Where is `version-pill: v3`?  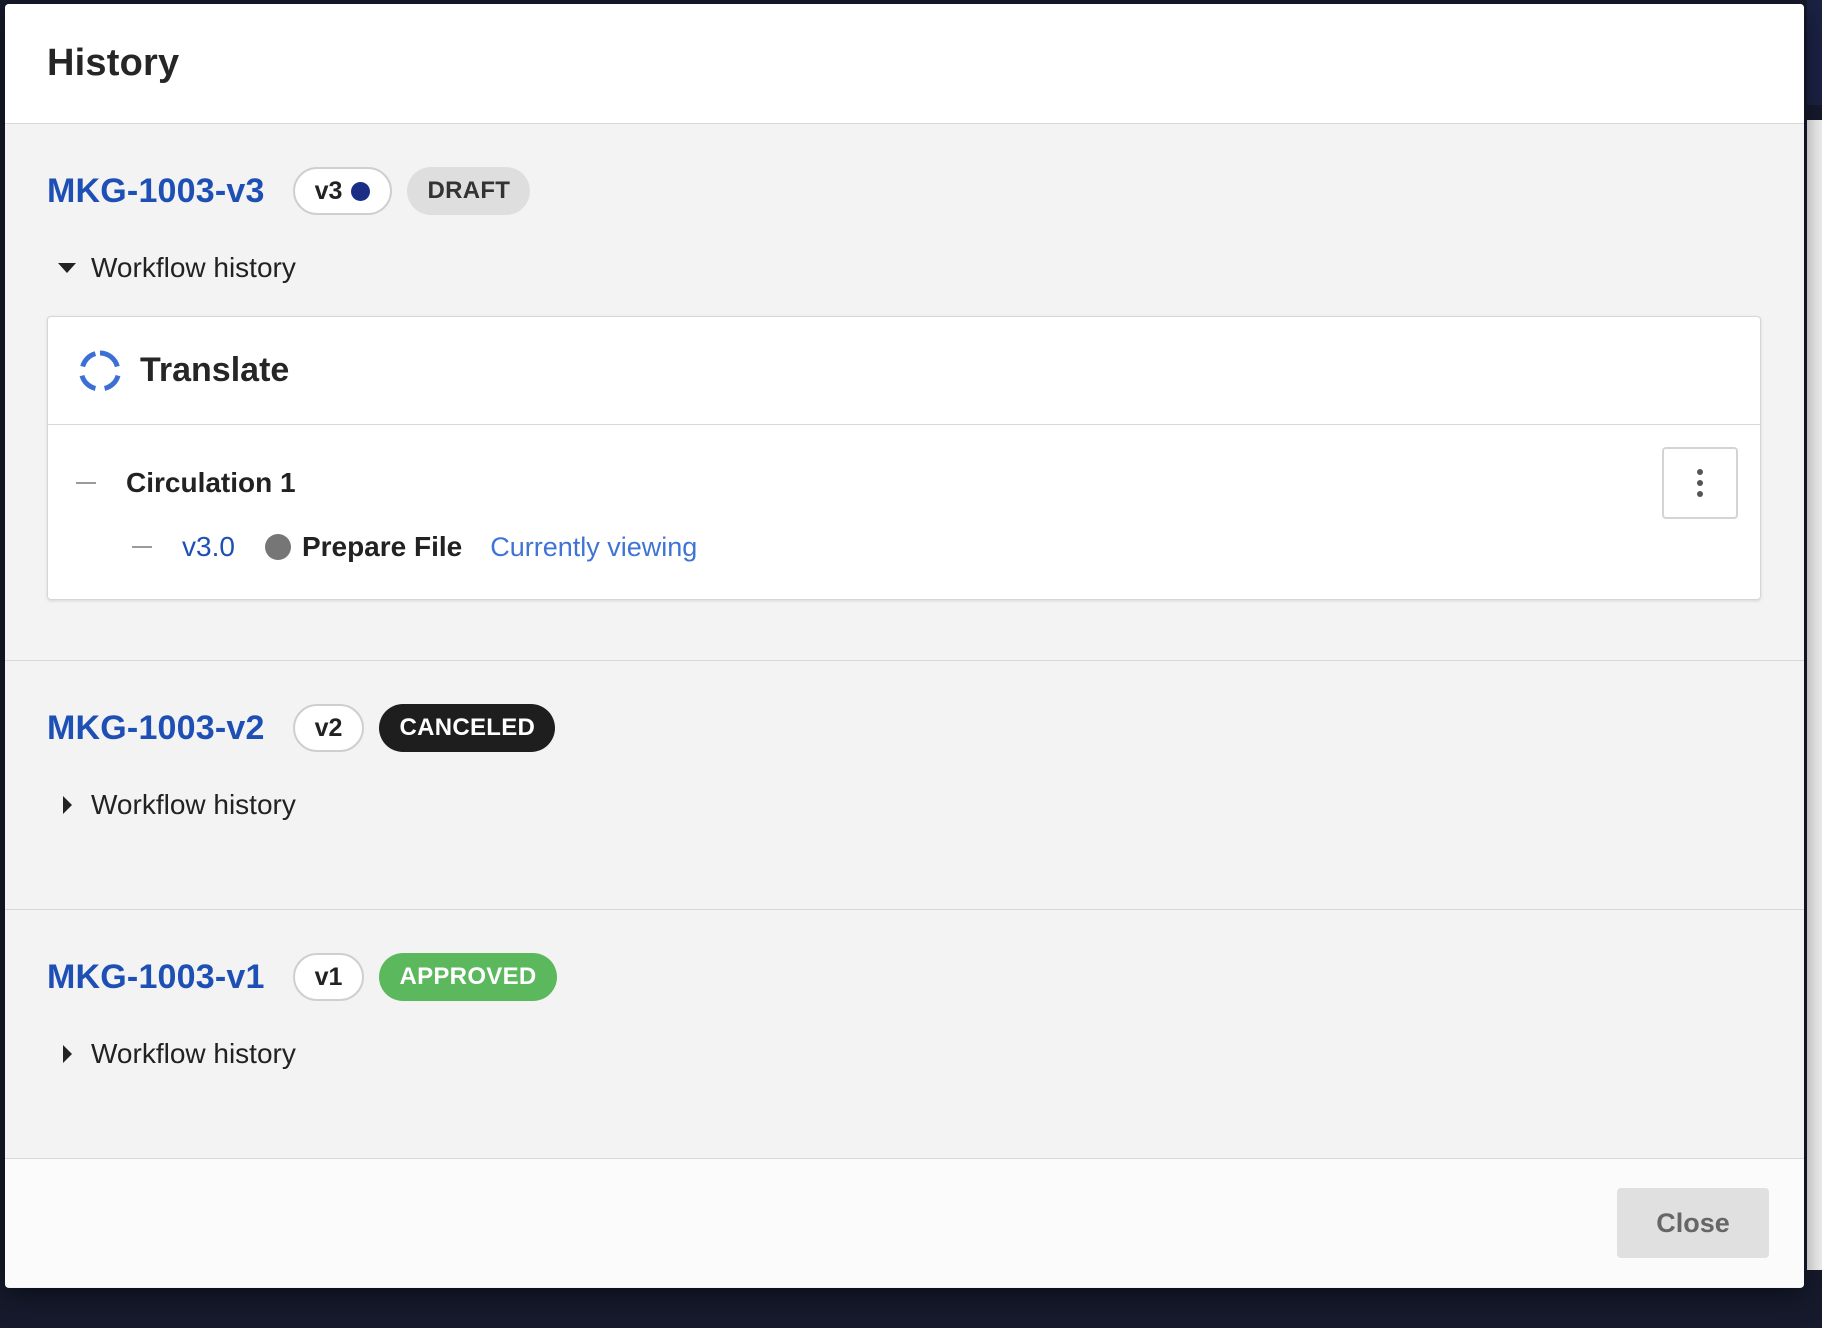
version-pill: v3 is located at coordinates (342, 191).